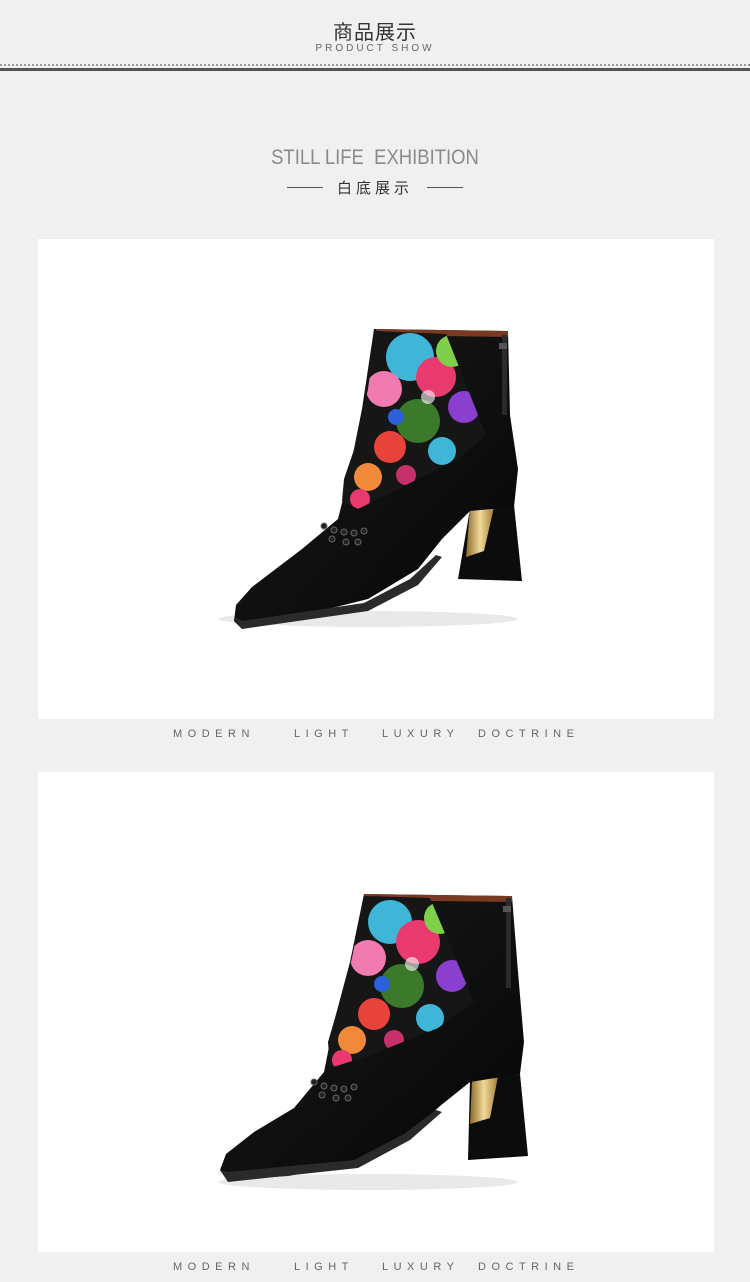 This screenshot has width=750, height=1282. What do you see at coordinates (375, 1268) in the screenshot?
I see `product-caption-2: MODERN LIGHT LUXURY DOCTRINE` at bounding box center [375, 1268].